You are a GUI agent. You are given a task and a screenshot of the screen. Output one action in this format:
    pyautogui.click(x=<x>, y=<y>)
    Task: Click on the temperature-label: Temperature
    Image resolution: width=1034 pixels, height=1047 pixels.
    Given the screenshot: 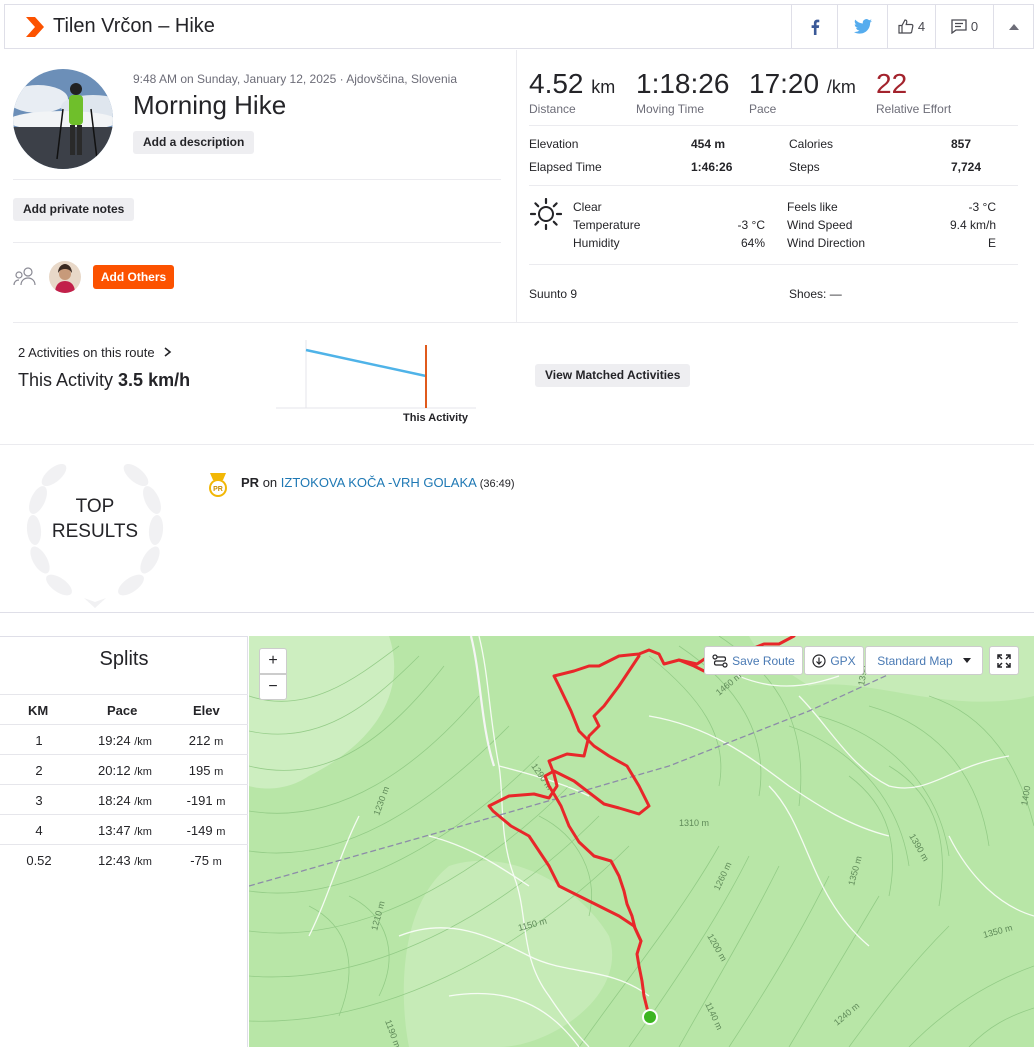 What is the action you would take?
    pyautogui.click(x=607, y=225)
    